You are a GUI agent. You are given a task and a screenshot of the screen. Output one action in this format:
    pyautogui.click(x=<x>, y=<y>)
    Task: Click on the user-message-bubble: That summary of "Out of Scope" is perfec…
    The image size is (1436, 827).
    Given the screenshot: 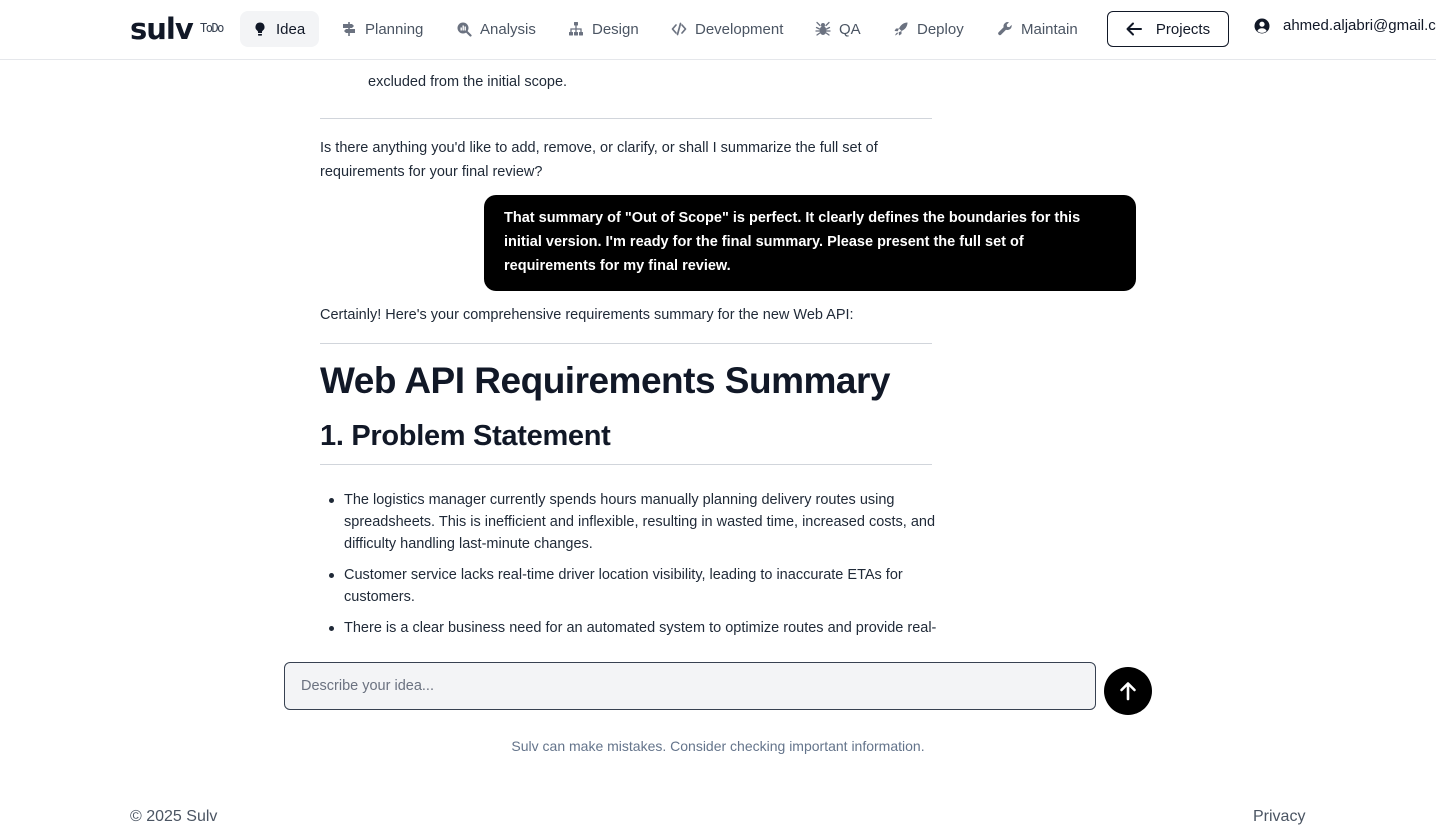 What is the action you would take?
    pyautogui.click(x=810, y=243)
    